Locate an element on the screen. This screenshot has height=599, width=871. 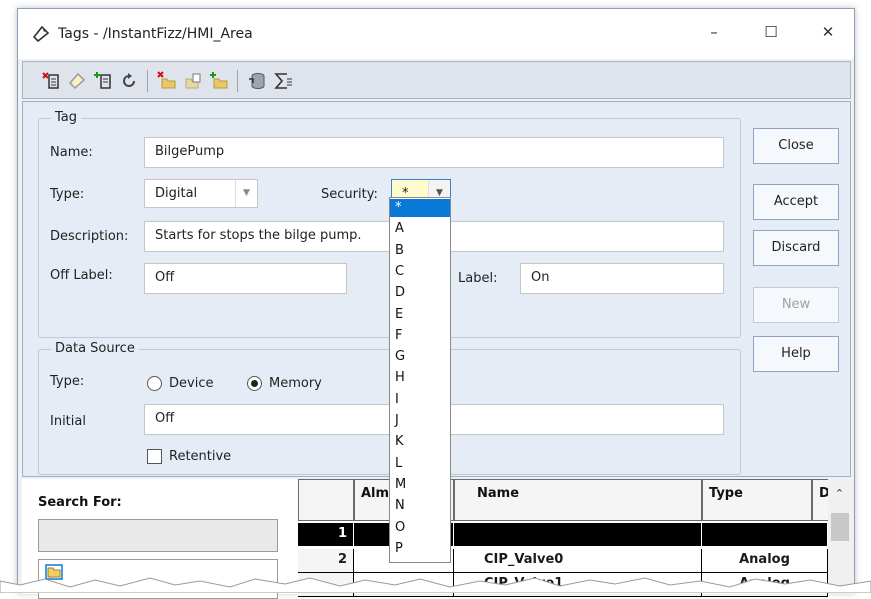
security-option: B is located at coordinates (420, 251).